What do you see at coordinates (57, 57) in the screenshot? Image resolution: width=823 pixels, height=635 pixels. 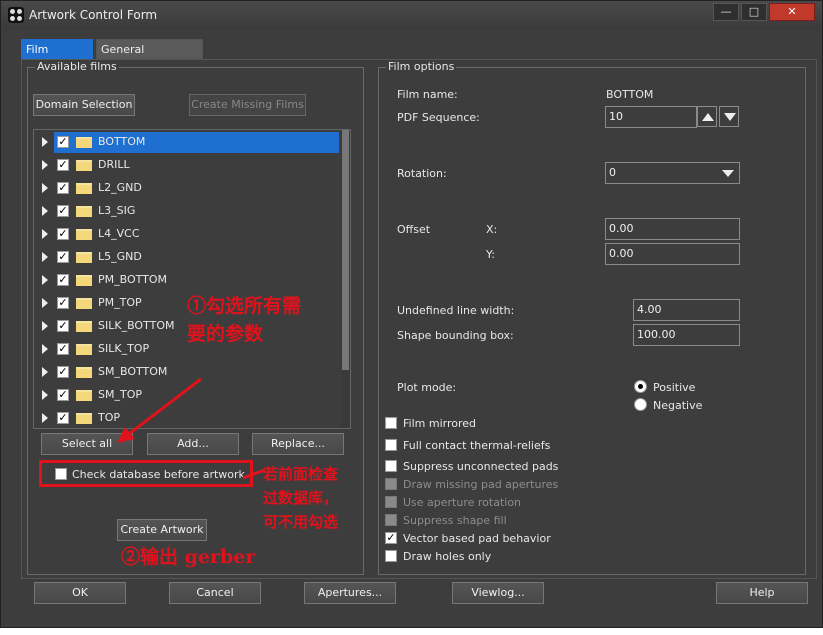 I see `tab-film-control: Film Control` at bounding box center [57, 57].